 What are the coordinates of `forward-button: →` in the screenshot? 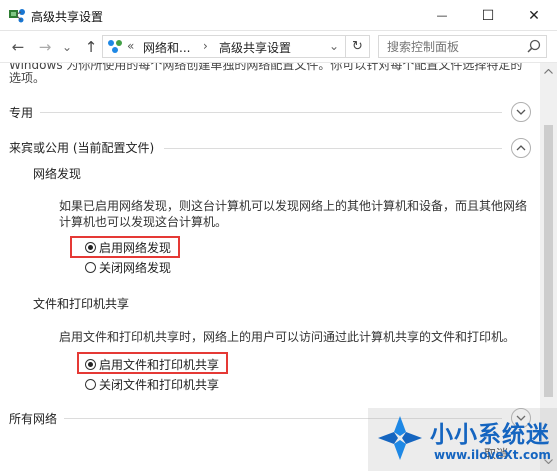 It's located at (45, 47).